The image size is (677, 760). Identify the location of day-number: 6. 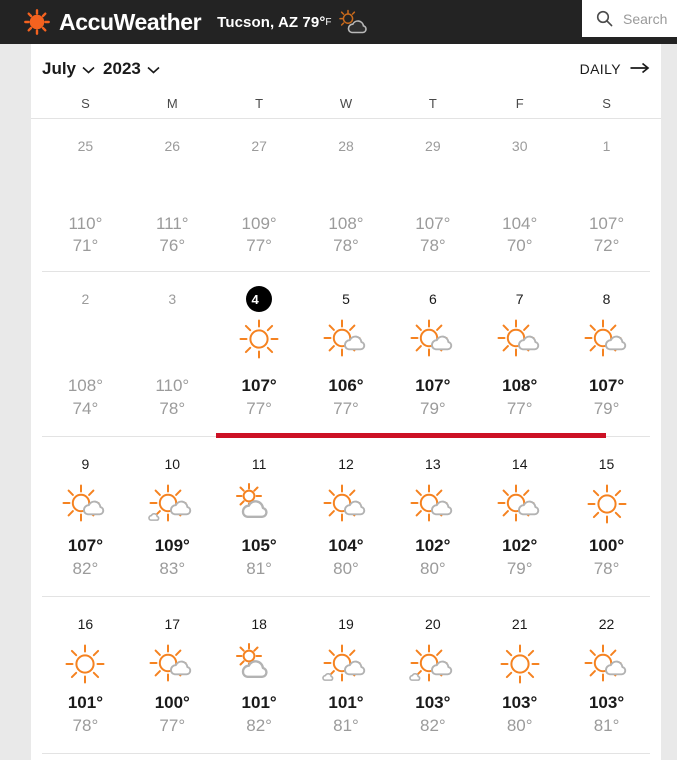
(432, 299).